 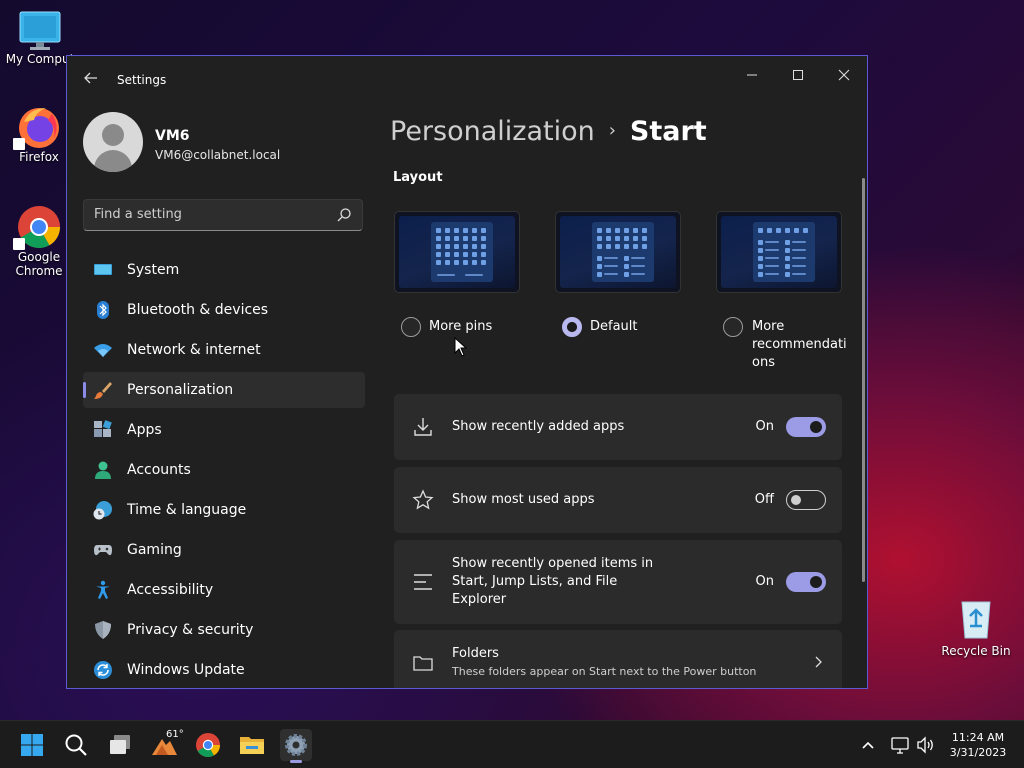 What do you see at coordinates (103, 630) in the screenshot?
I see `shield-icon` at bounding box center [103, 630].